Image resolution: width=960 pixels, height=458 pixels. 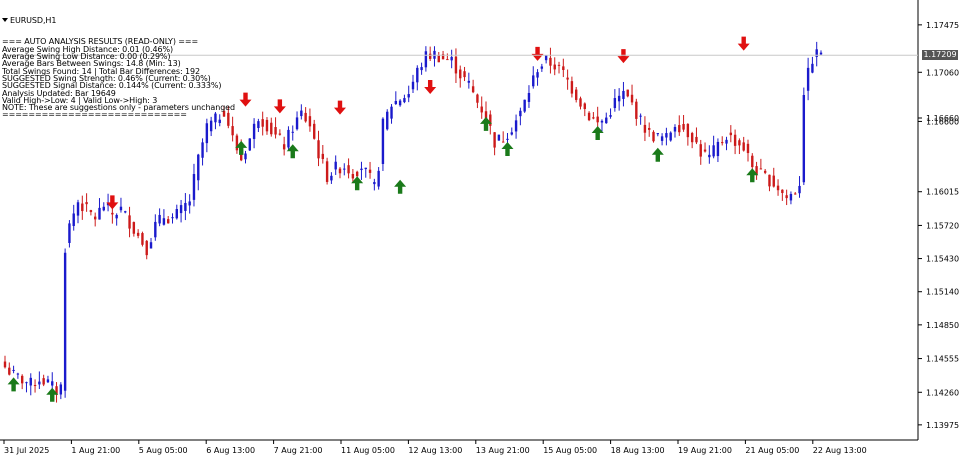 What do you see at coordinates (26, 450) in the screenshot?
I see `x-tick-label: 31 Jul 2025` at bounding box center [26, 450].